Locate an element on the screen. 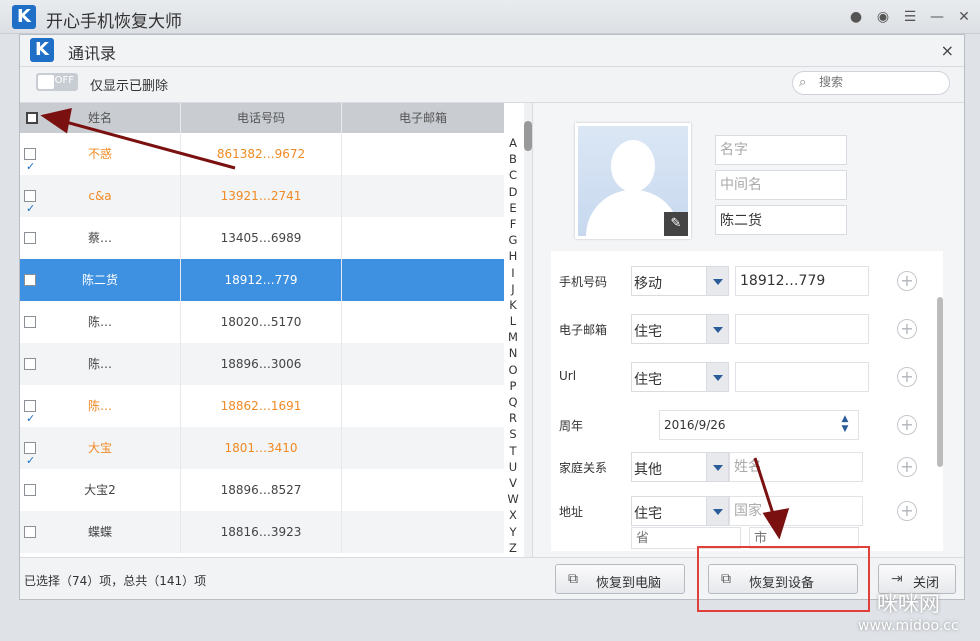  table-row: 蝶蝶 18816…3923 is located at coordinates (262, 532).